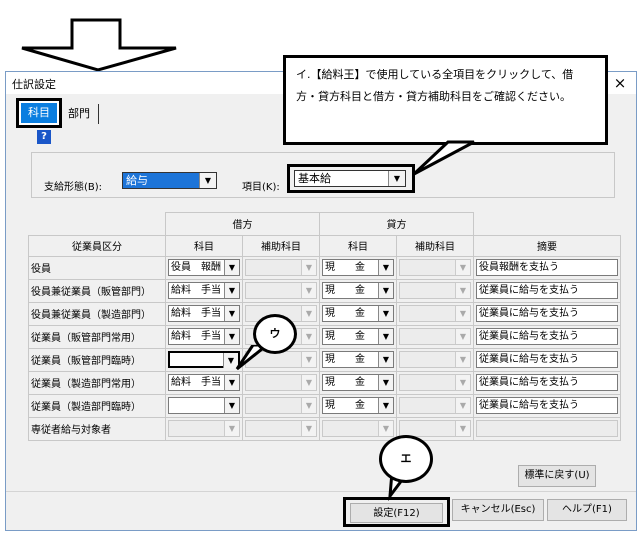 This screenshot has height=534, width=642. What do you see at coordinates (498, 510) in the screenshot?
I see `cancel-button: キャンセル(Esc)` at bounding box center [498, 510].